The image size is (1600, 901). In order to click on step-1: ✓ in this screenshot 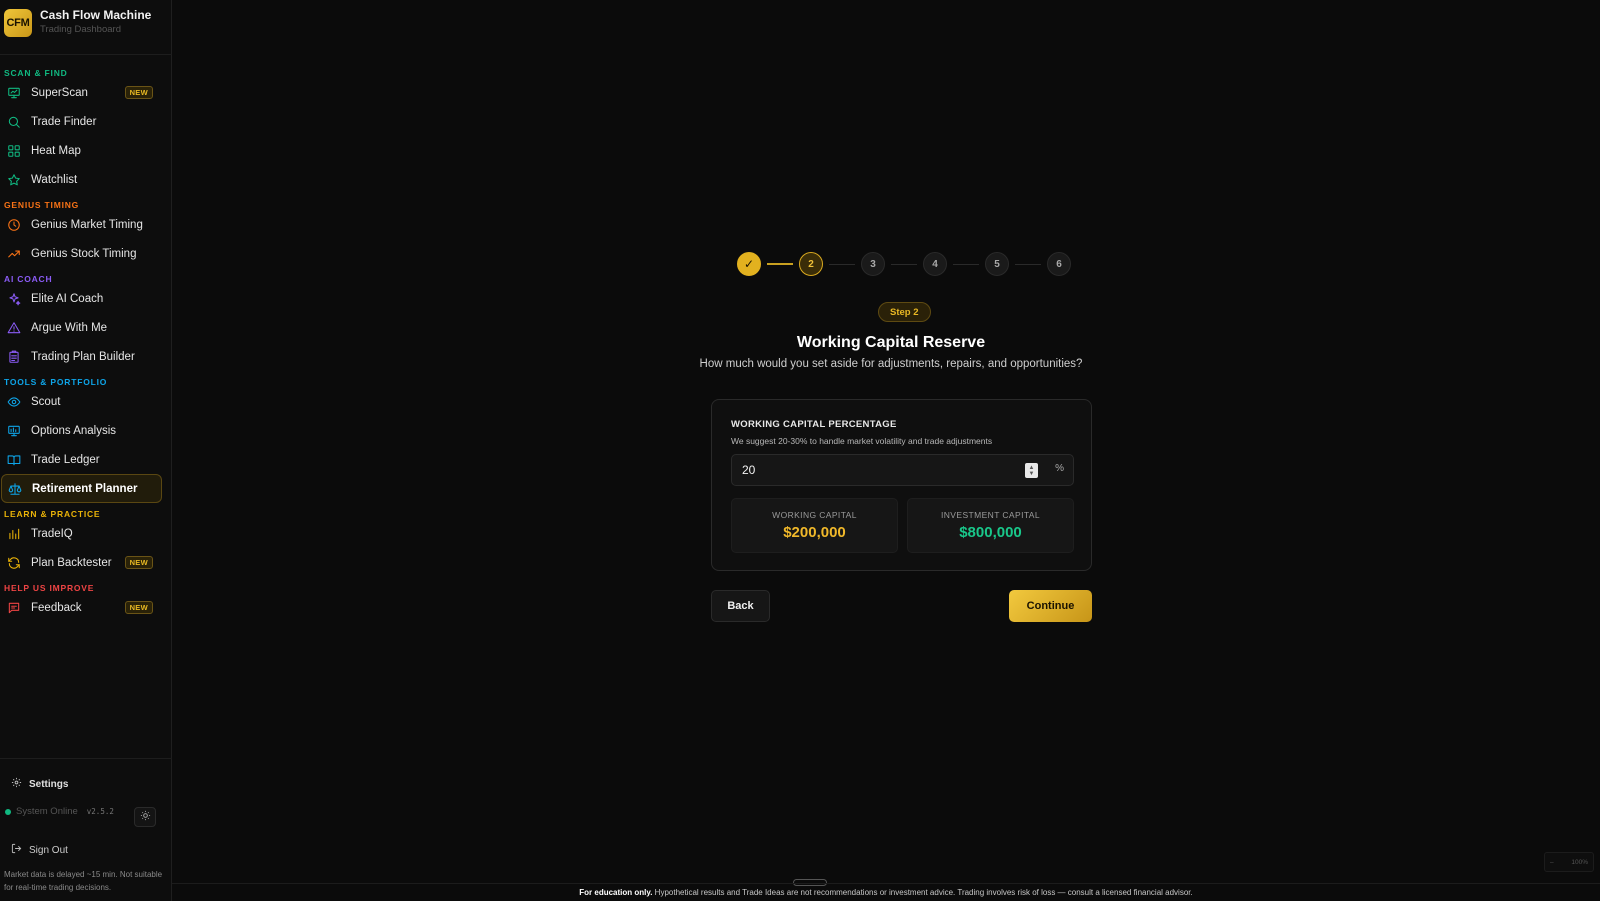, I will do `click(749, 264)`.